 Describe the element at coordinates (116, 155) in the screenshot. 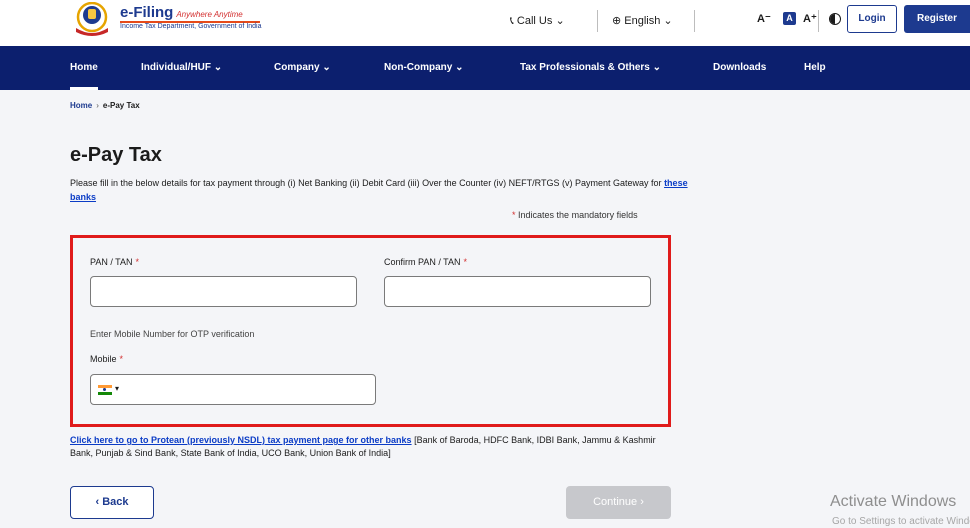

I see `page-title: e-Pay Tax` at that location.